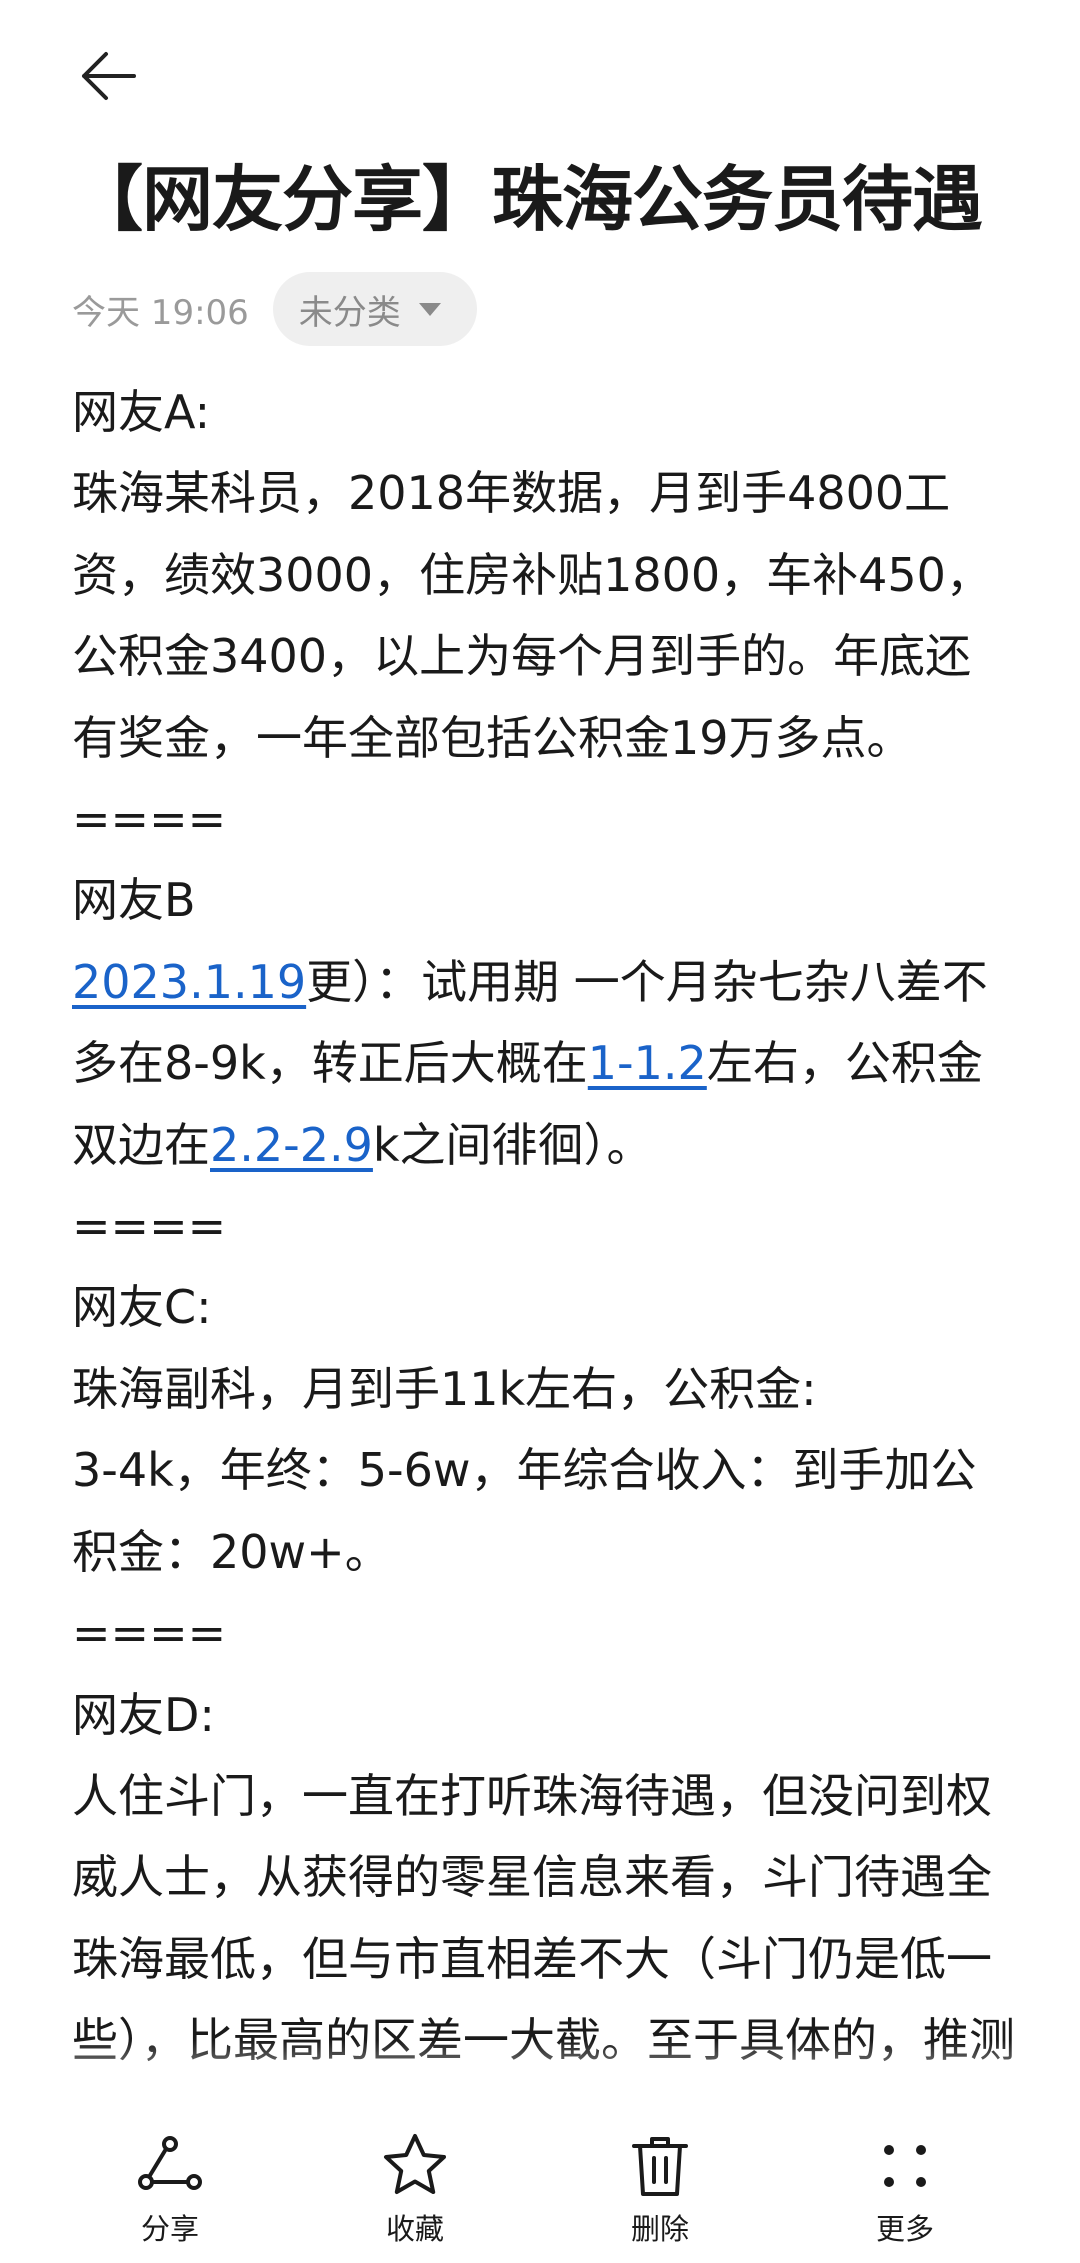 Image resolution: width=1080 pixels, height=2263 pixels. Describe the element at coordinates (527, 199) in the screenshot. I see `note-title: 【网友分享】珠海公务员待遇` at that location.